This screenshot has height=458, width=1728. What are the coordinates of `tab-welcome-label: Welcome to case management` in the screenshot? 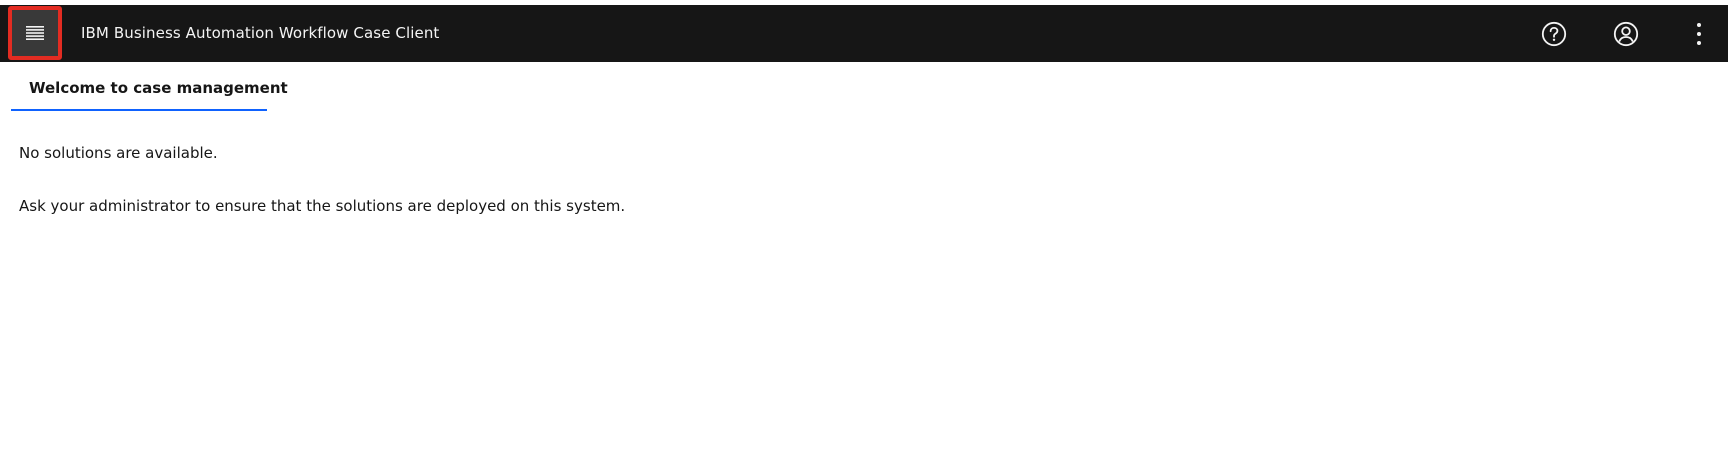 It's located at (158, 88).